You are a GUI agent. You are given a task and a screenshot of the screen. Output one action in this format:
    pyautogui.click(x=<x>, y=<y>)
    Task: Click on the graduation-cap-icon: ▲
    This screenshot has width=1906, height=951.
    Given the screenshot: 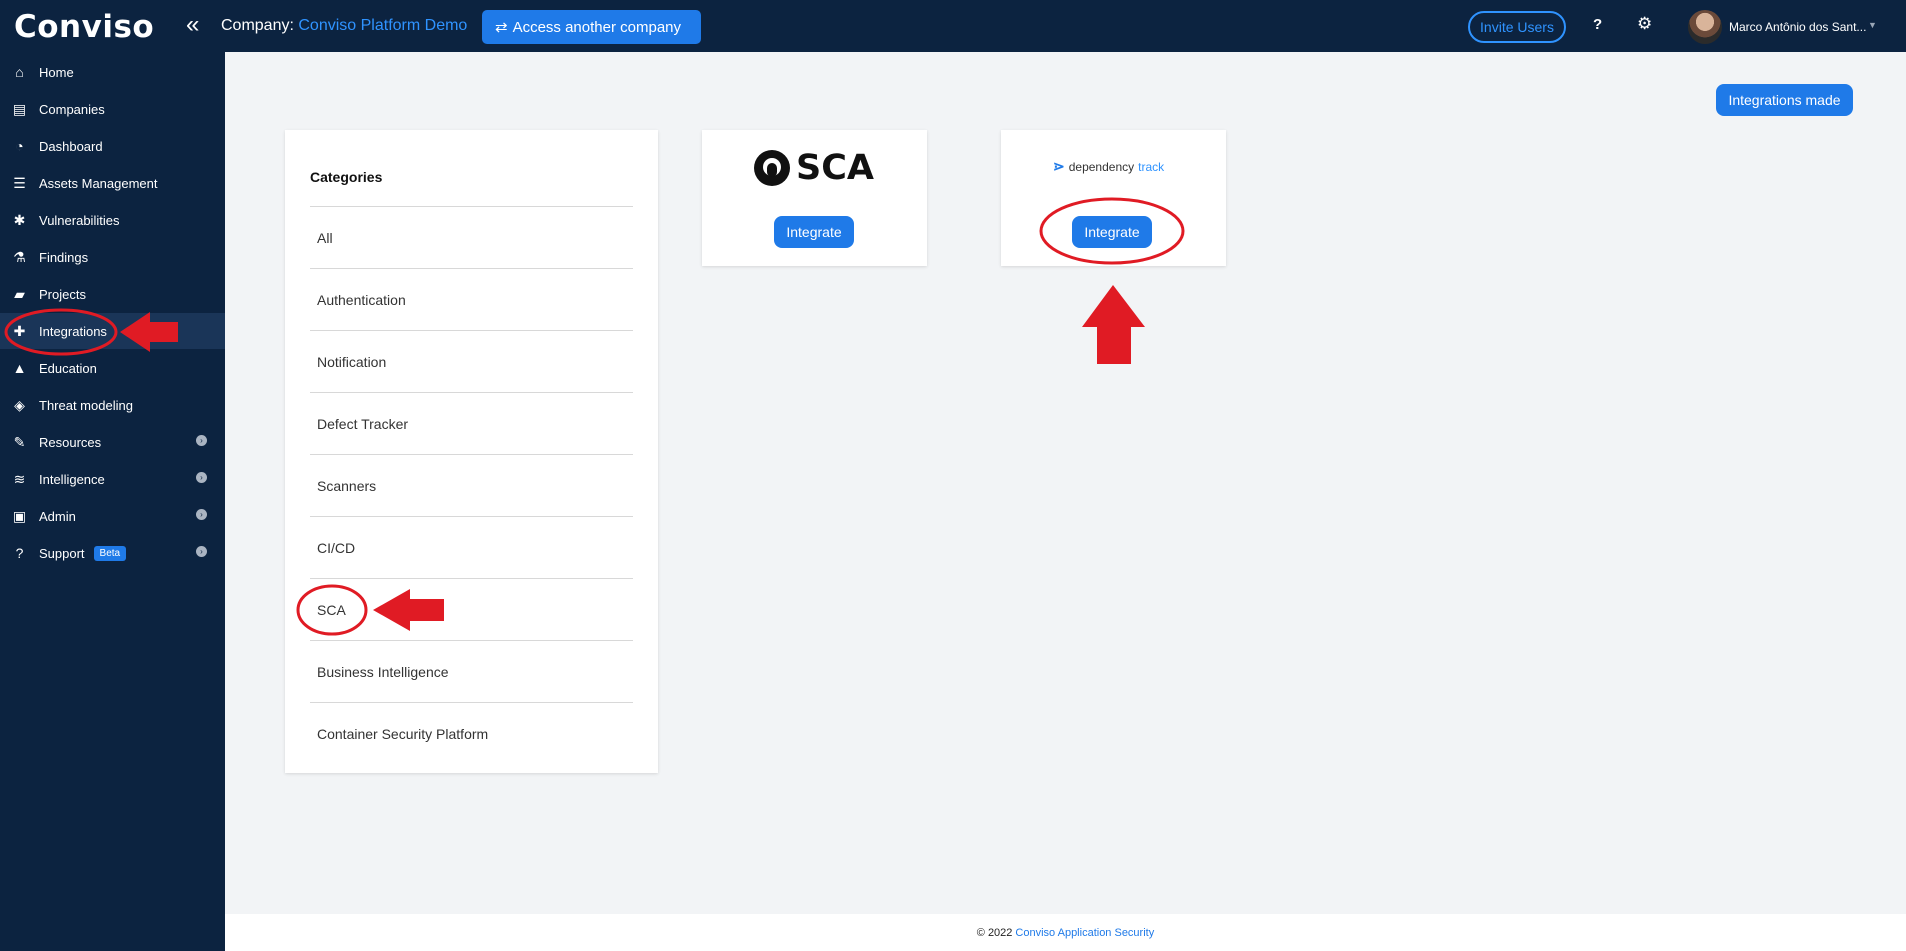 What is the action you would take?
    pyautogui.click(x=19, y=368)
    